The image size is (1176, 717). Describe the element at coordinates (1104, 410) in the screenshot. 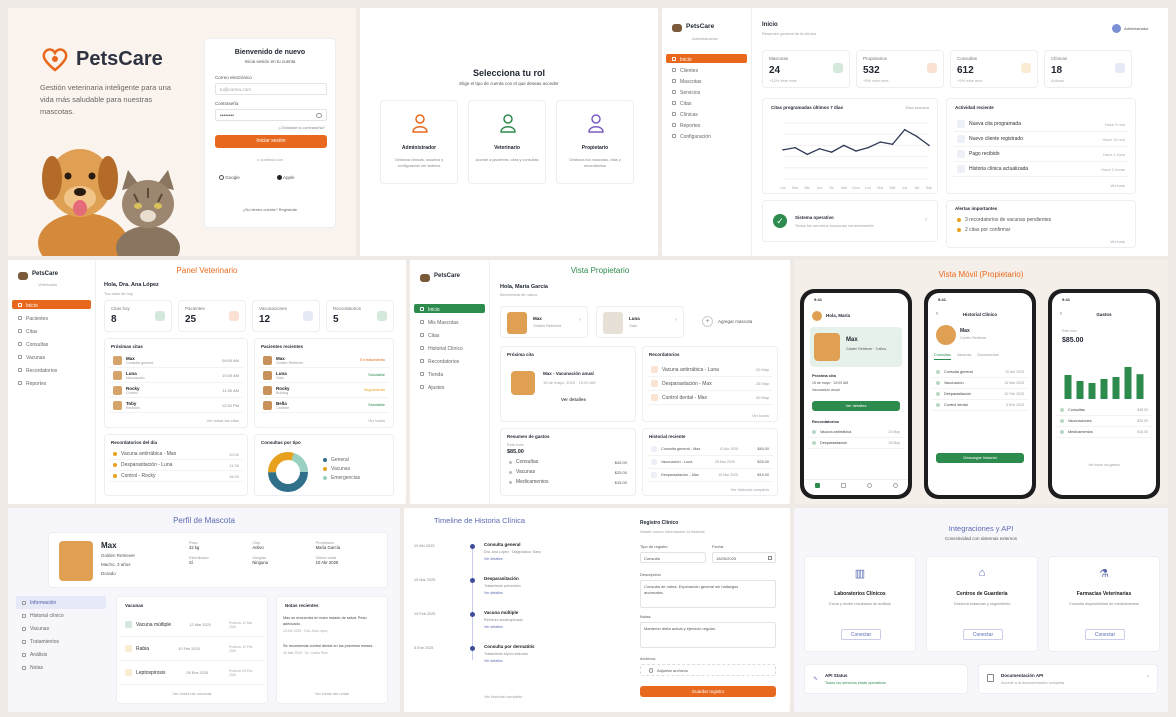

I see `mobile-row: Consultas $45.00` at that location.